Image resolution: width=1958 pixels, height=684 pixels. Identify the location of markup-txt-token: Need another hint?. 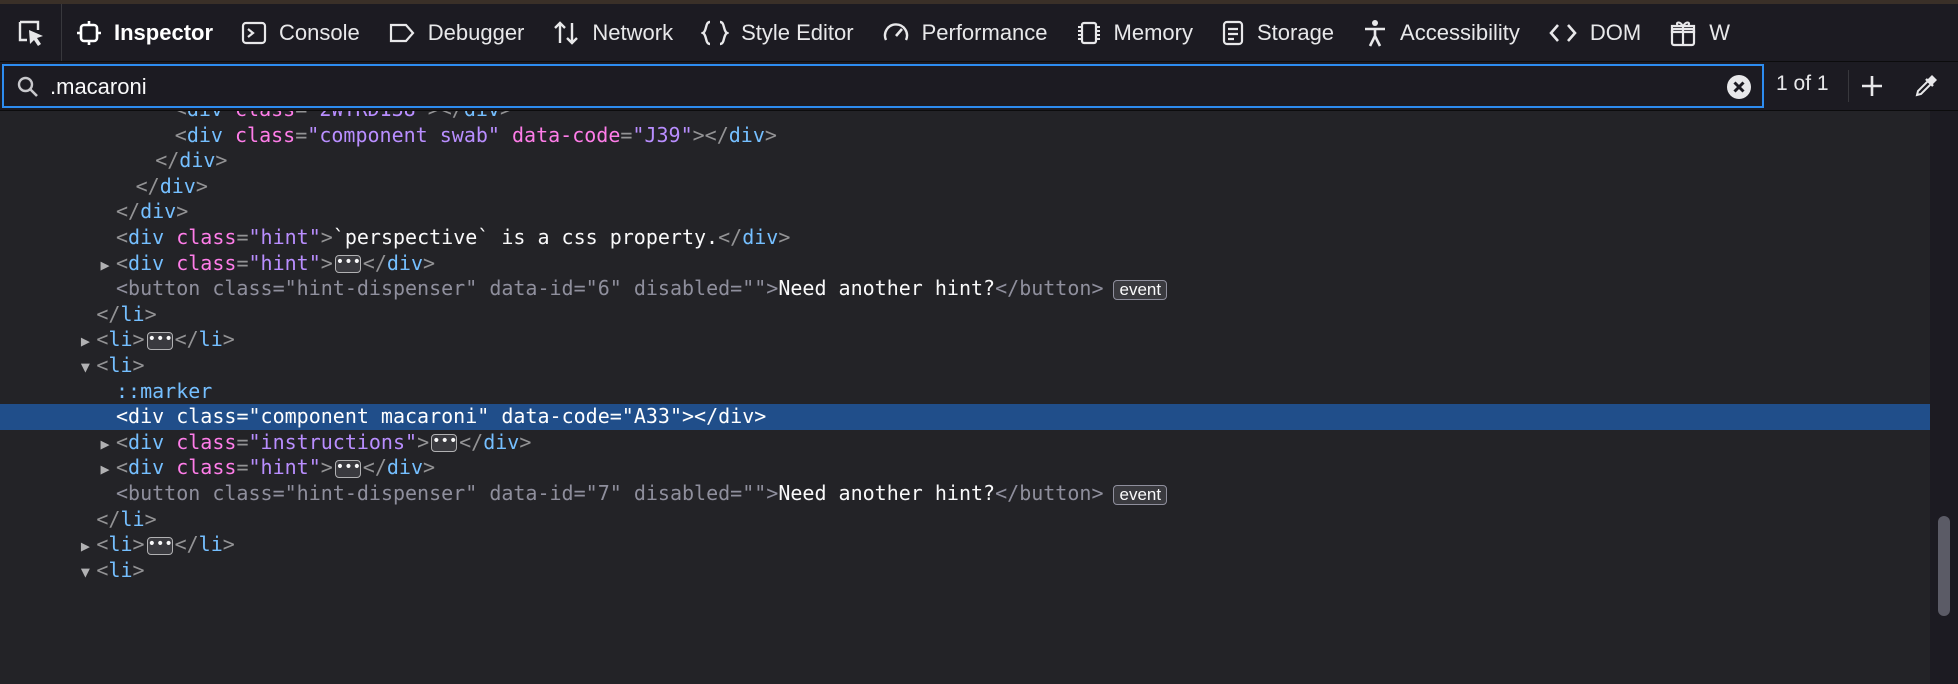
(887, 493).